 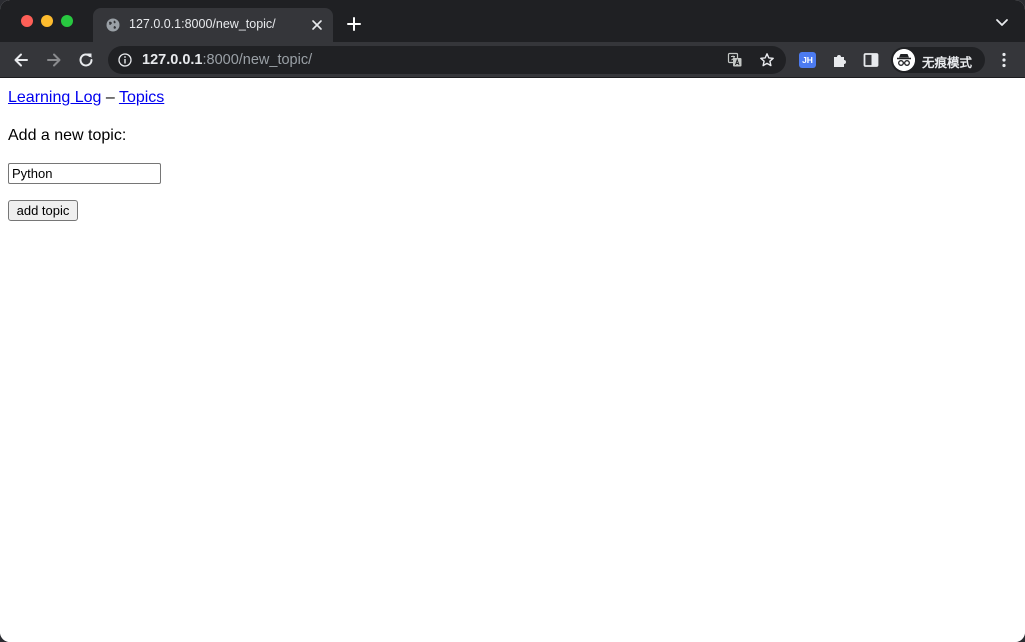 I want to click on info-icon, so click(x=125, y=60).